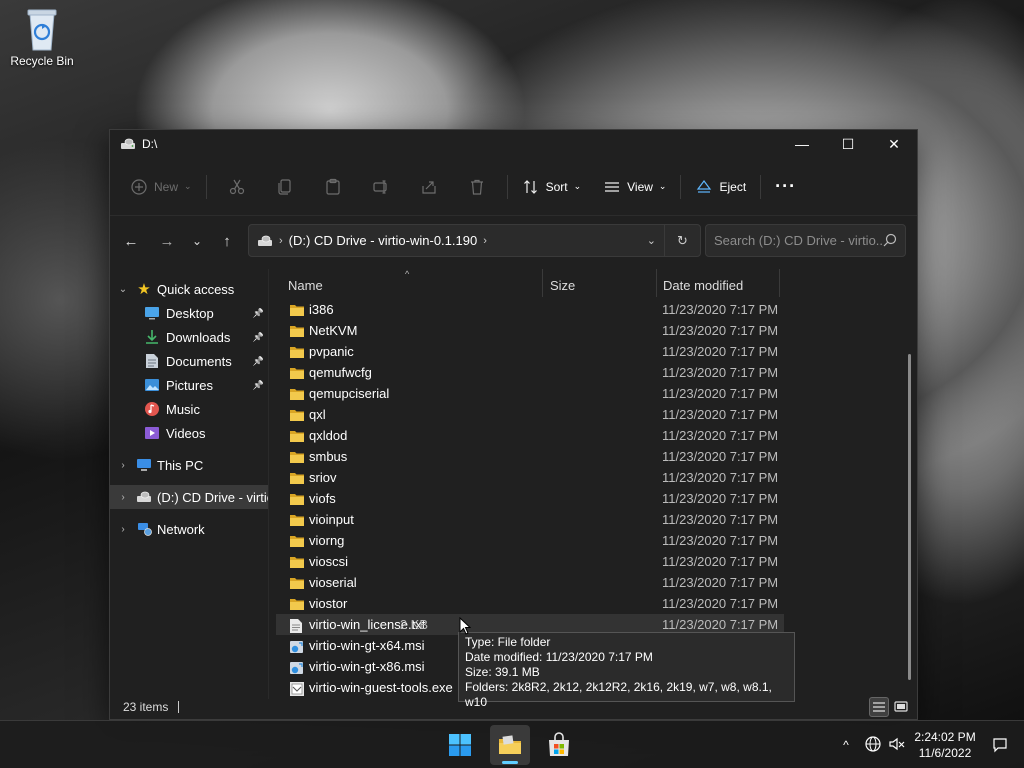 This screenshot has height=768, width=1024. I want to click on recycle-bin-label: Recycle Bin, so click(42, 61).